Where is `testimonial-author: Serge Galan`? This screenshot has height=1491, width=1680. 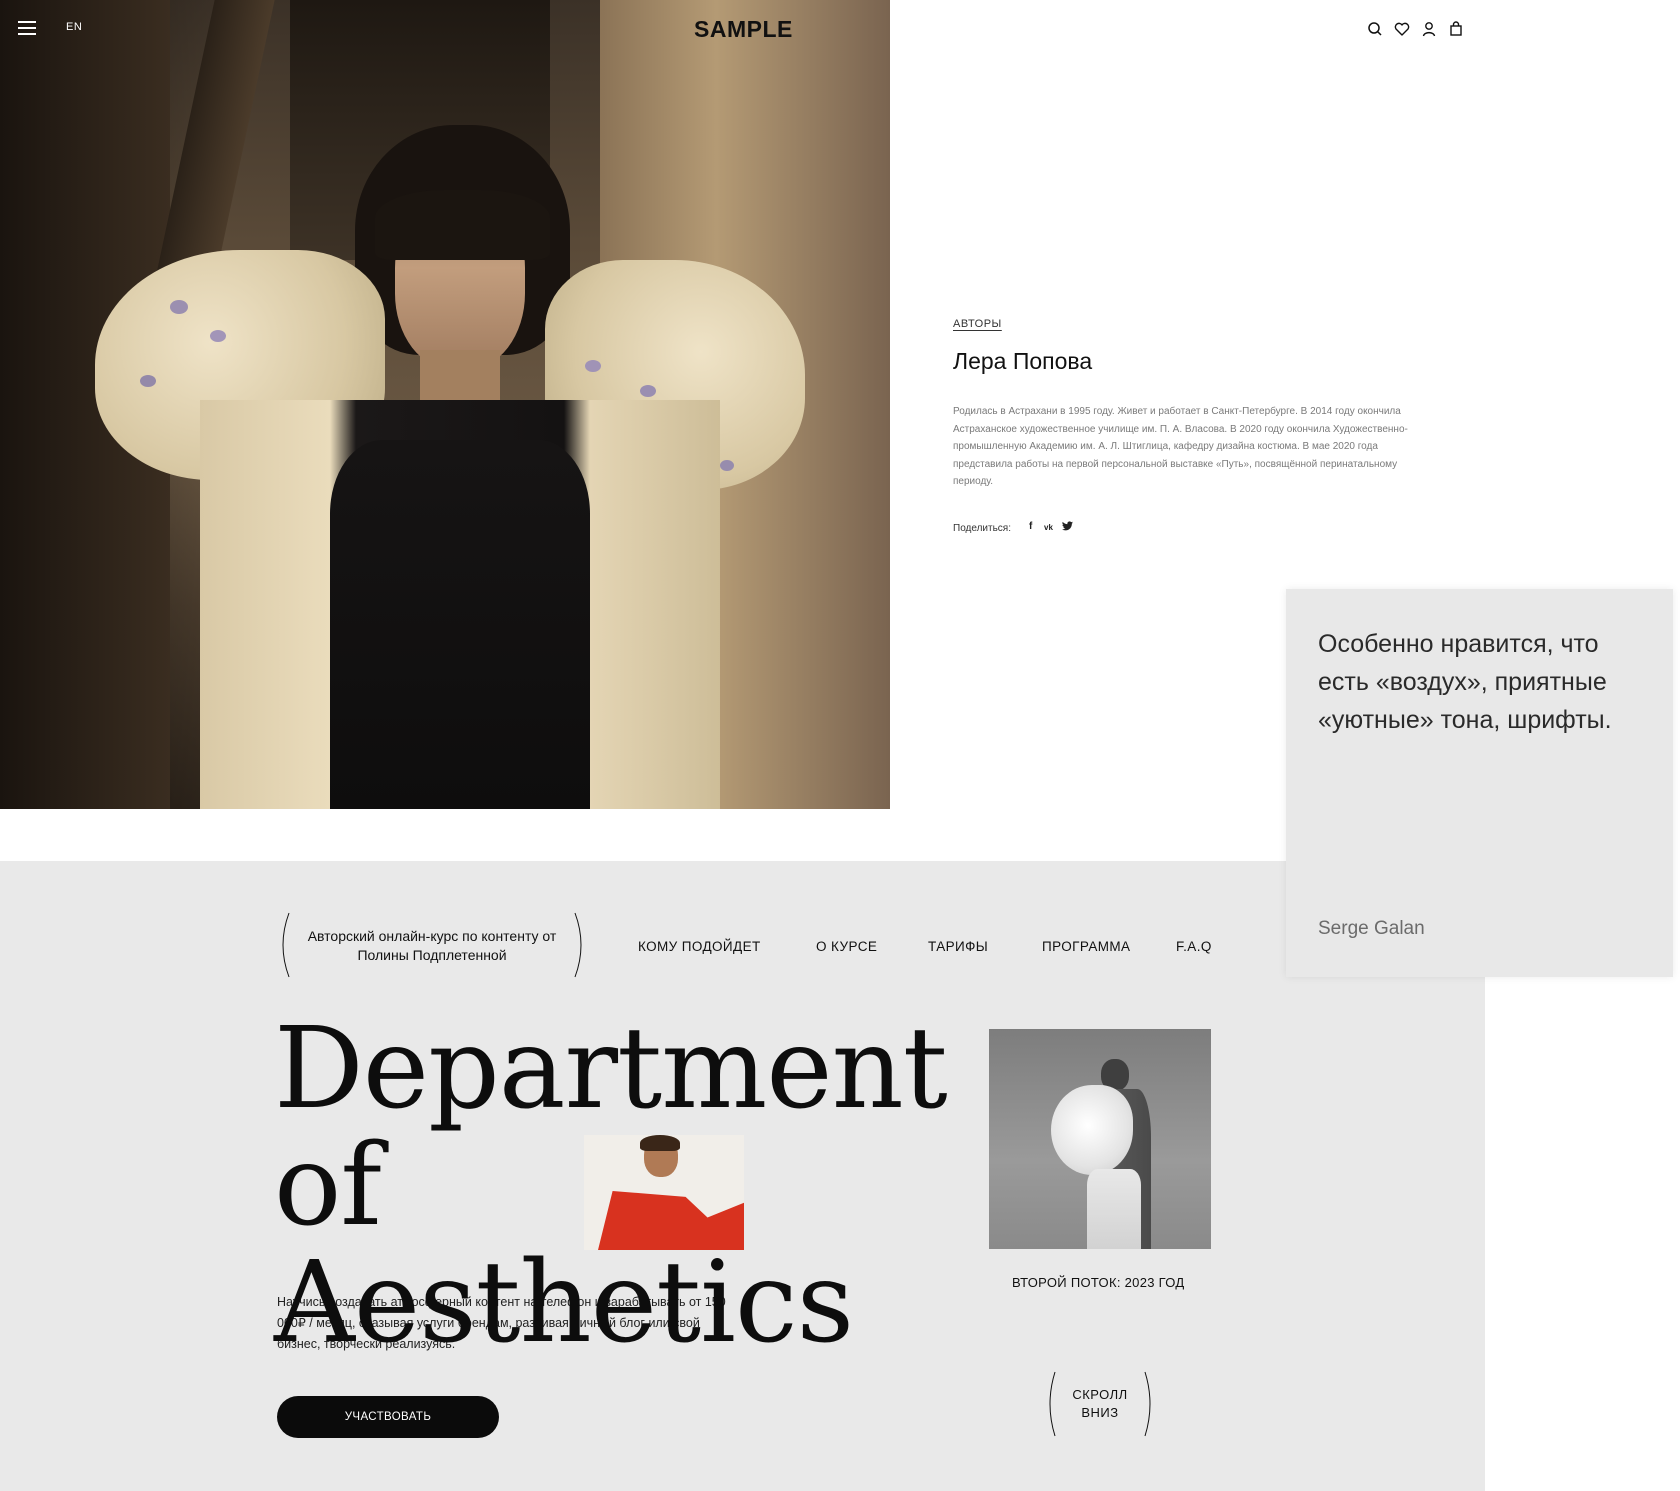
testimonial-author: Serge Galan is located at coordinates (1371, 928).